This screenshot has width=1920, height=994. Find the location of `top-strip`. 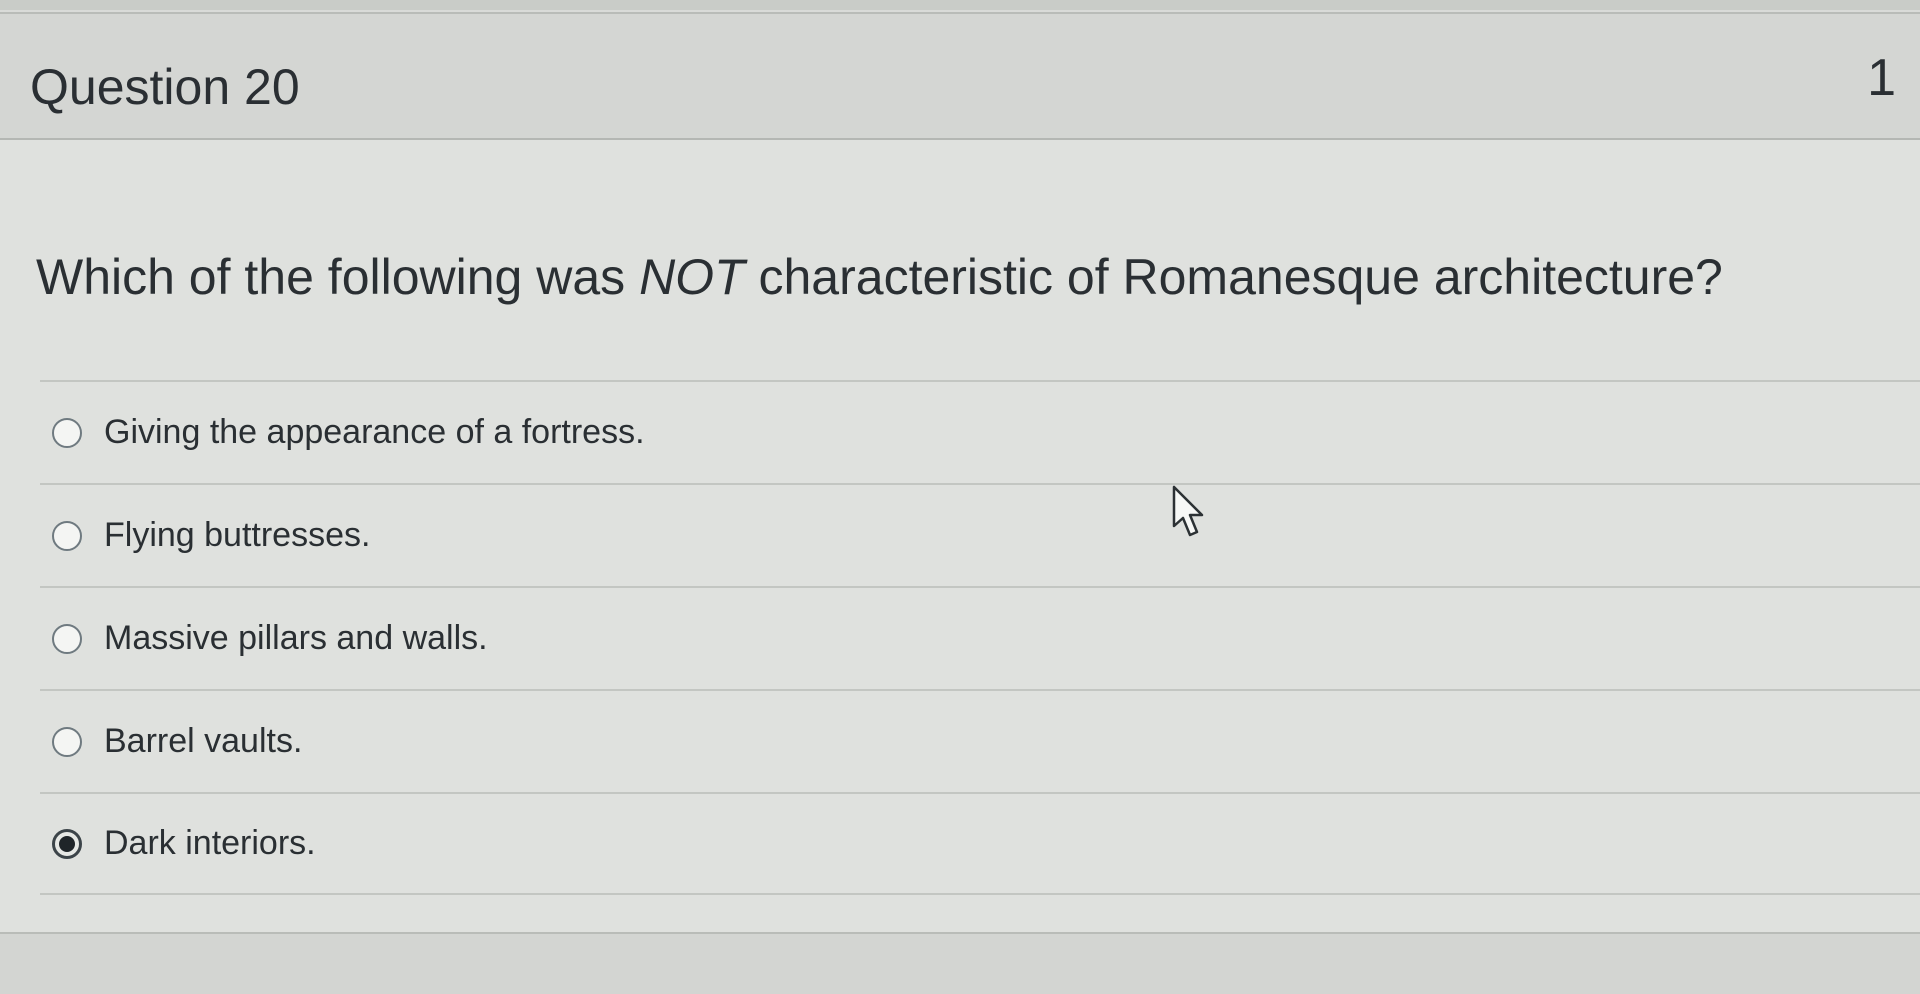

top-strip is located at coordinates (960, 5).